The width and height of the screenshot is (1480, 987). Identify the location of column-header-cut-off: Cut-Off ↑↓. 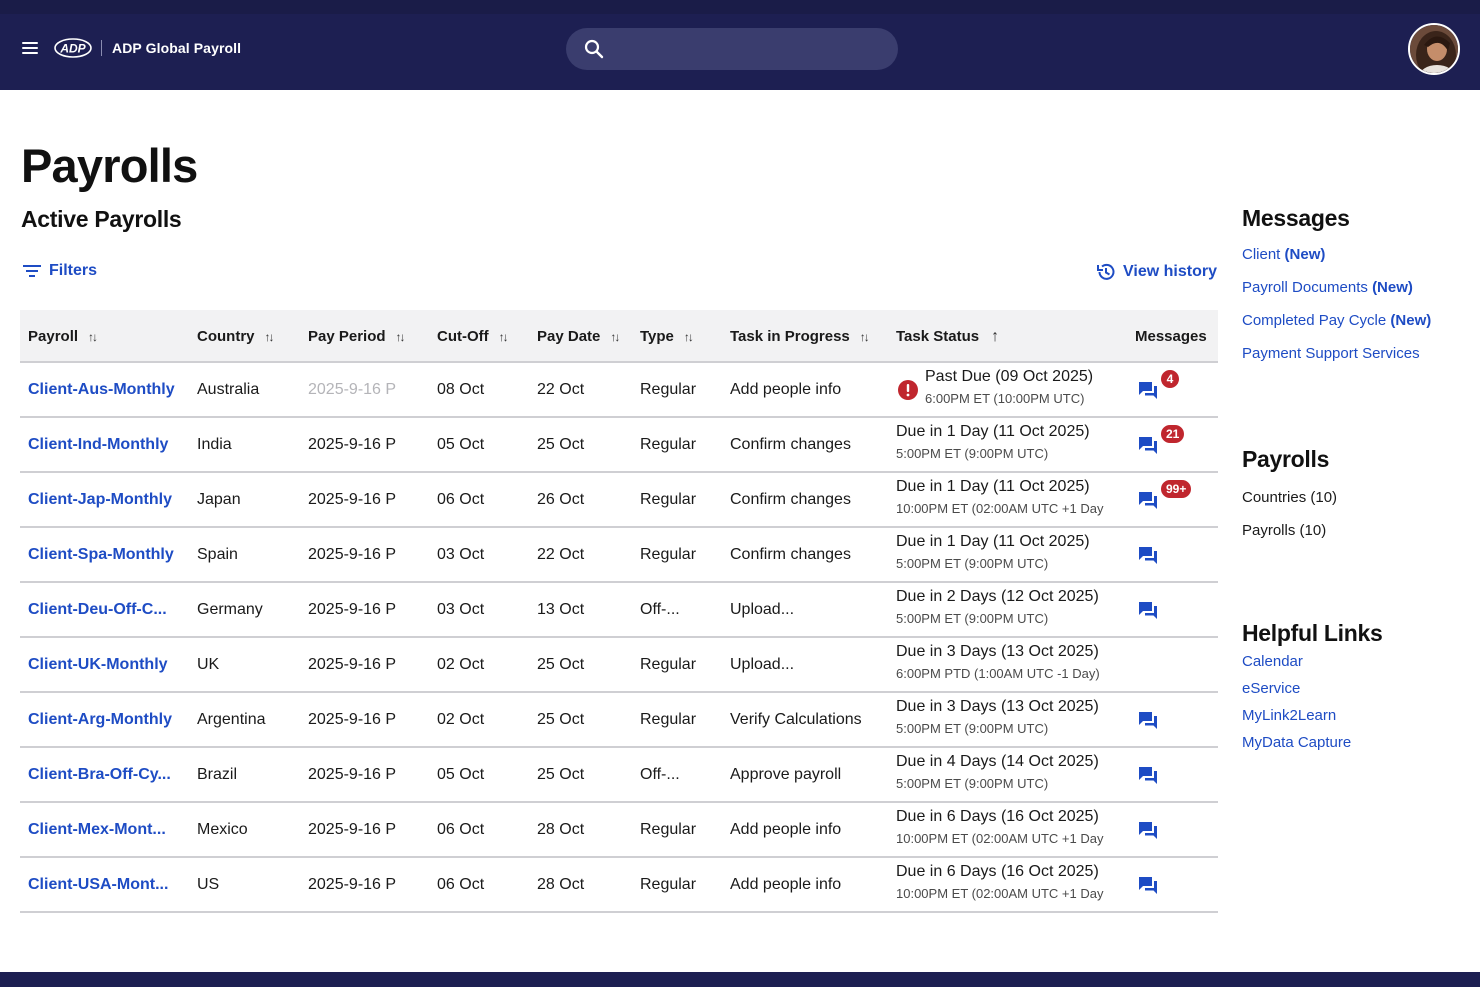
(473, 336).